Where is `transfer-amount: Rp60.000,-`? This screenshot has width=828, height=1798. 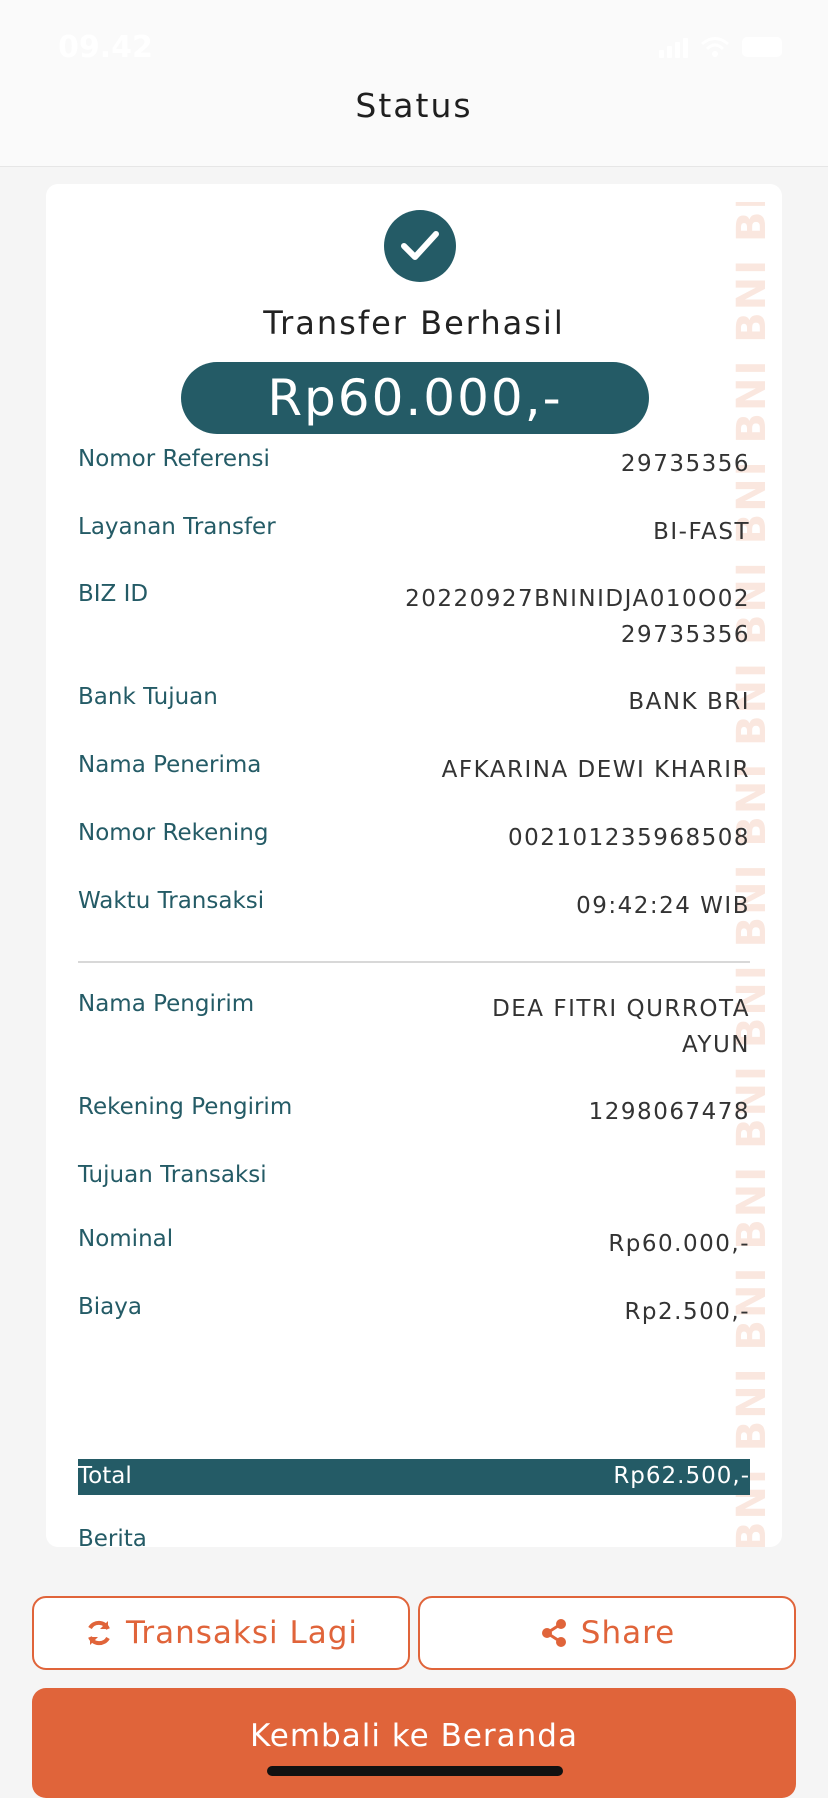
transfer-amount: Rp60.000,- is located at coordinates (415, 398).